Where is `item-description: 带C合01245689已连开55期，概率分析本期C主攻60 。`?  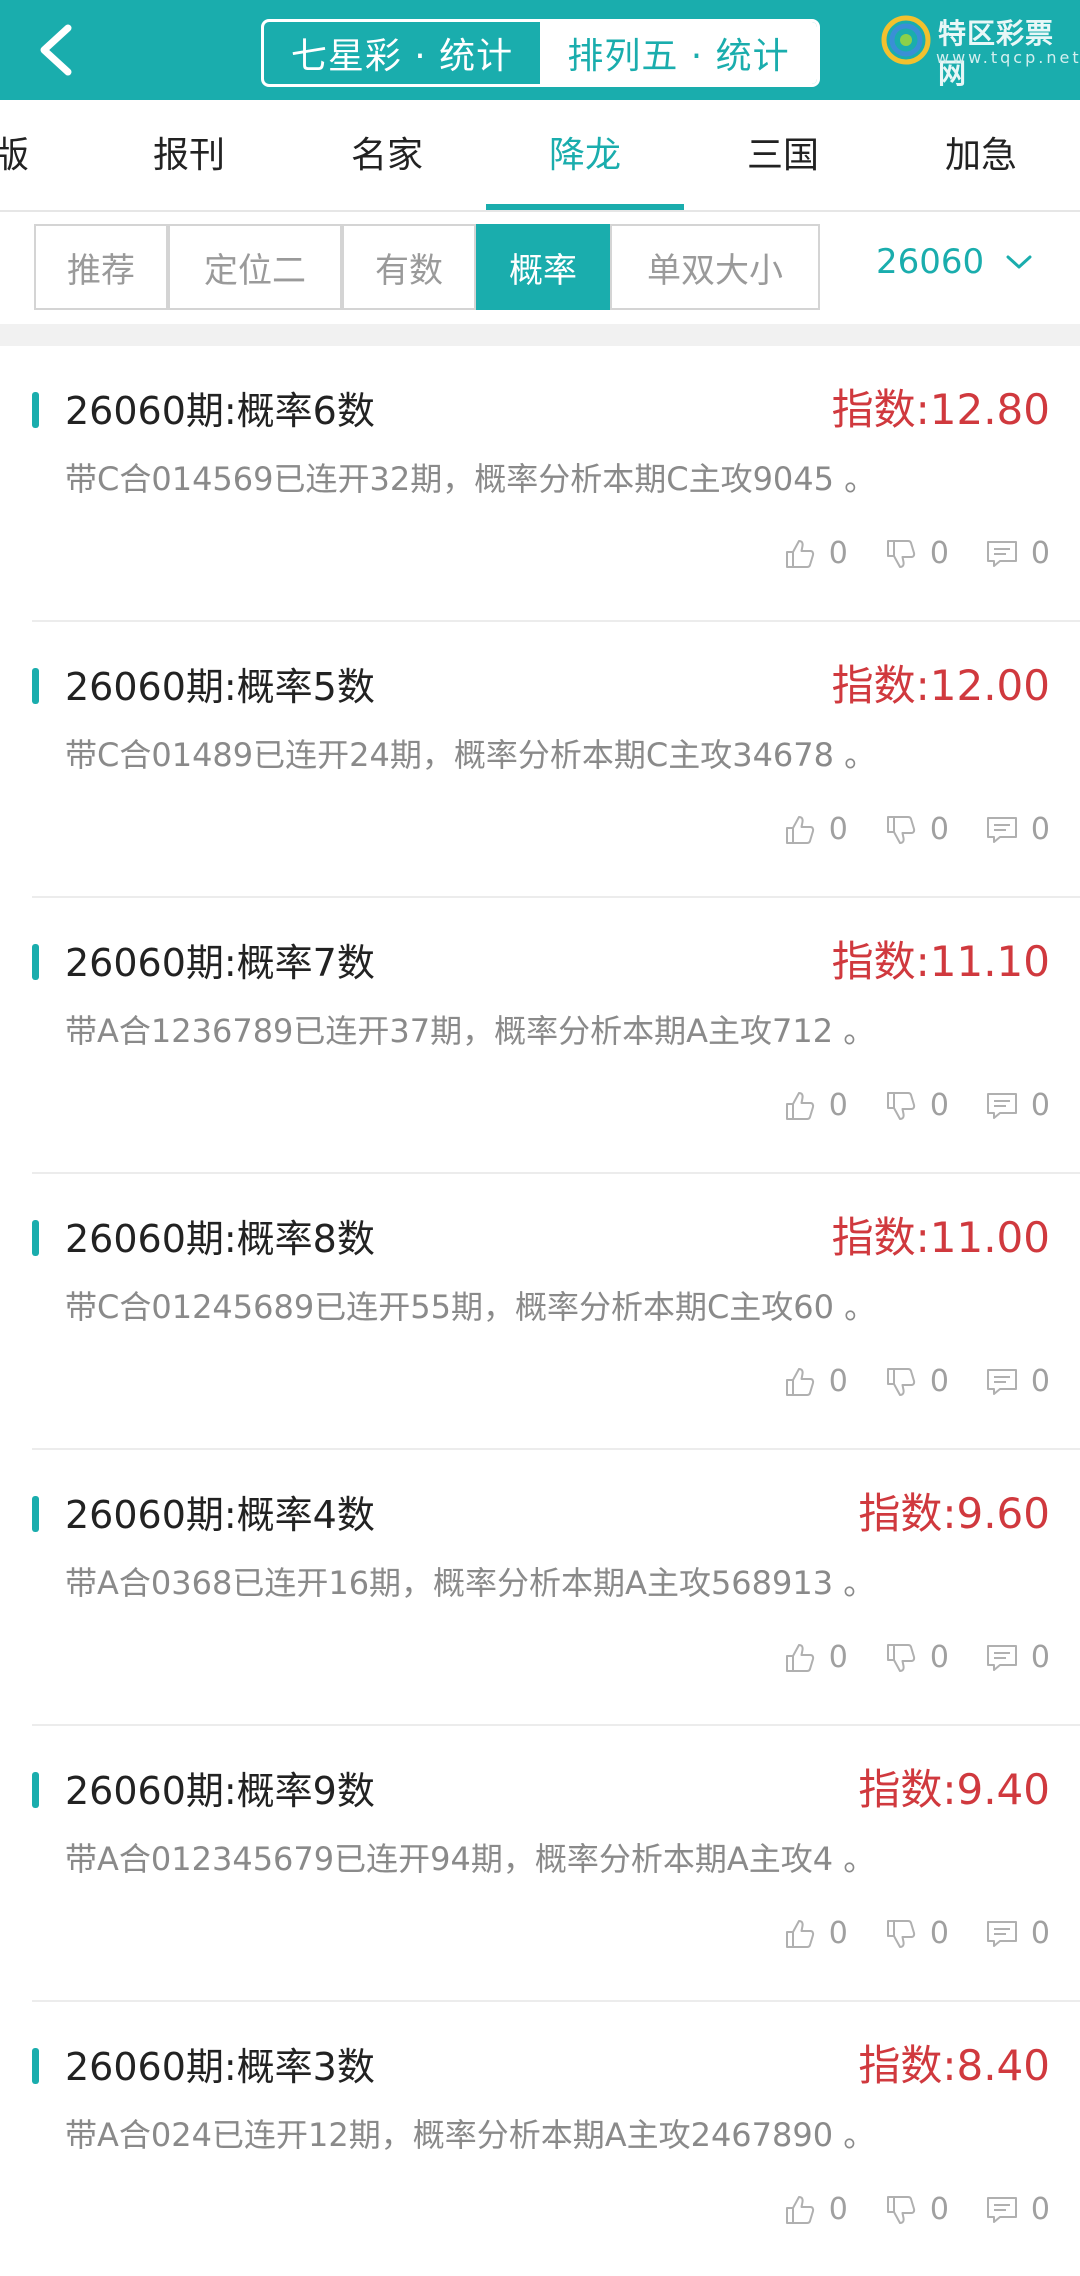
item-description: 带C合01245689已连开55期，概率分析本期C主攻60 。 is located at coordinates (471, 1307).